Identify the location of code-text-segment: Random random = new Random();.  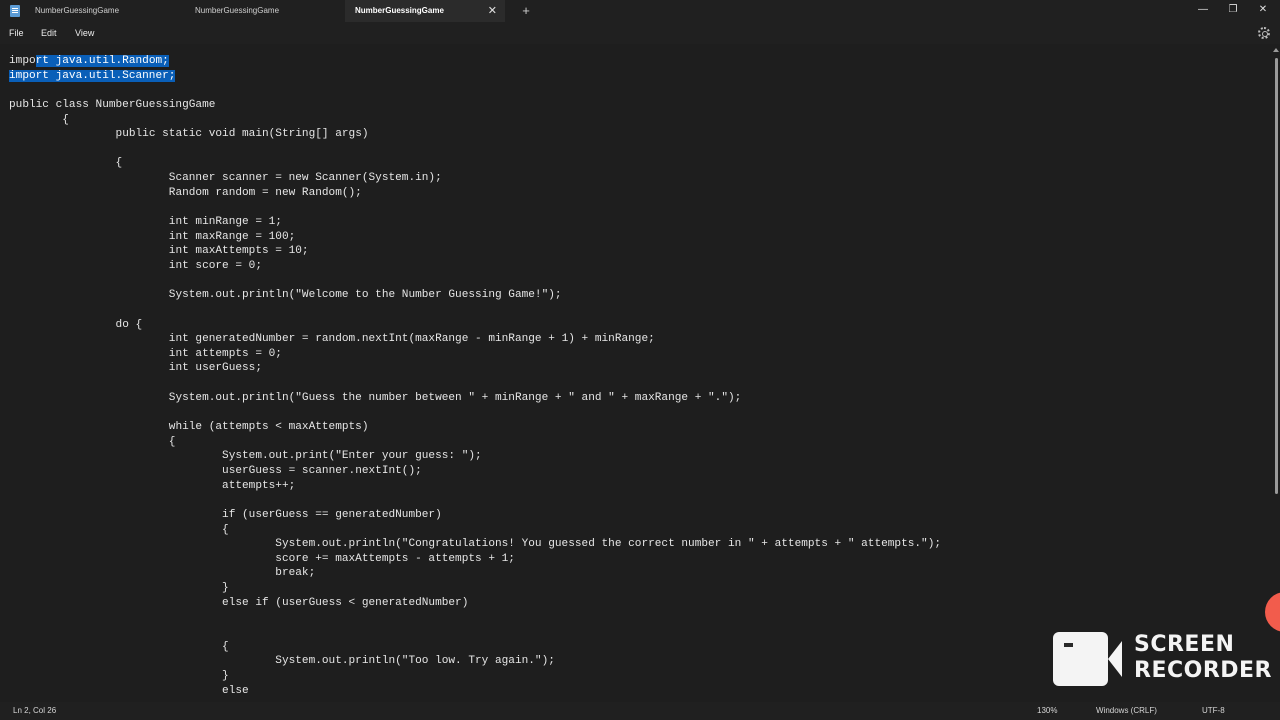
(185, 192).